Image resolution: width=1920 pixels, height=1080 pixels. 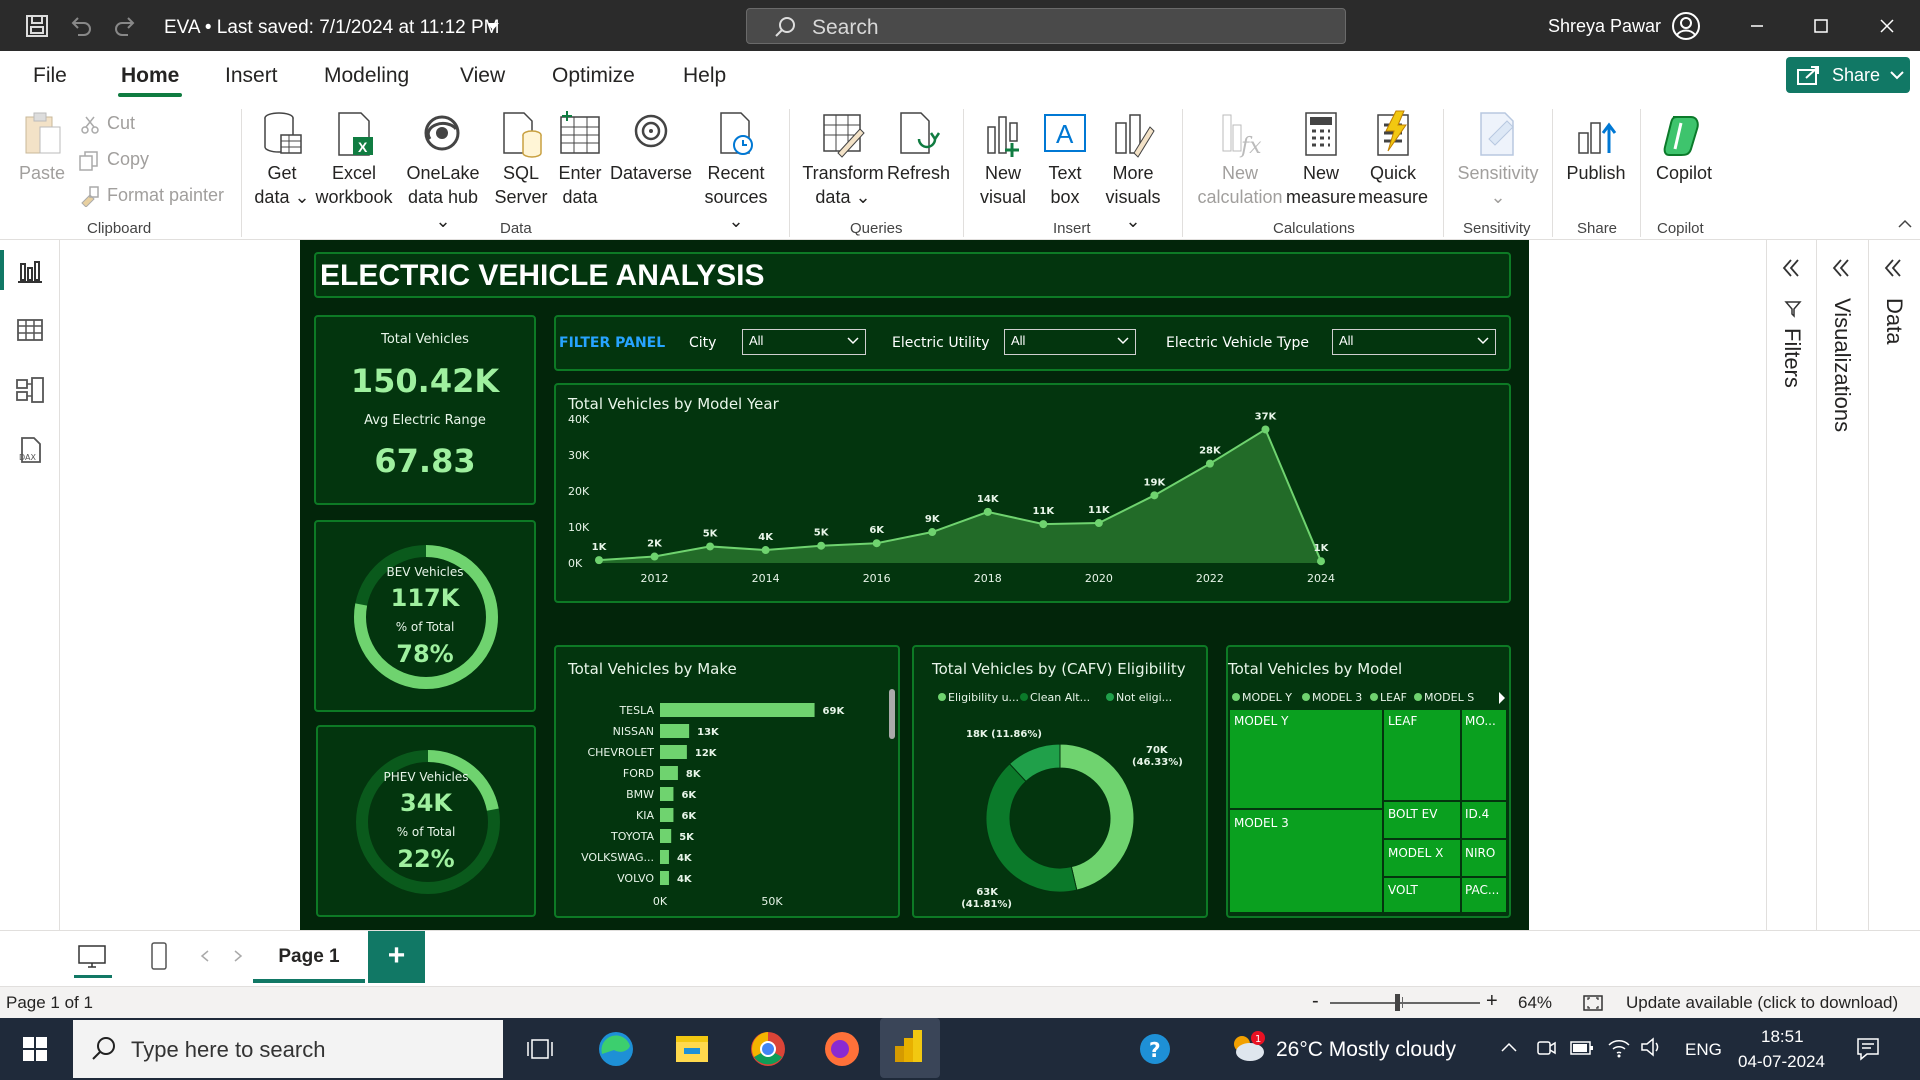 What do you see at coordinates (1366, 1050) in the screenshot?
I see `weather-text: 26°C Mostly cloudy` at bounding box center [1366, 1050].